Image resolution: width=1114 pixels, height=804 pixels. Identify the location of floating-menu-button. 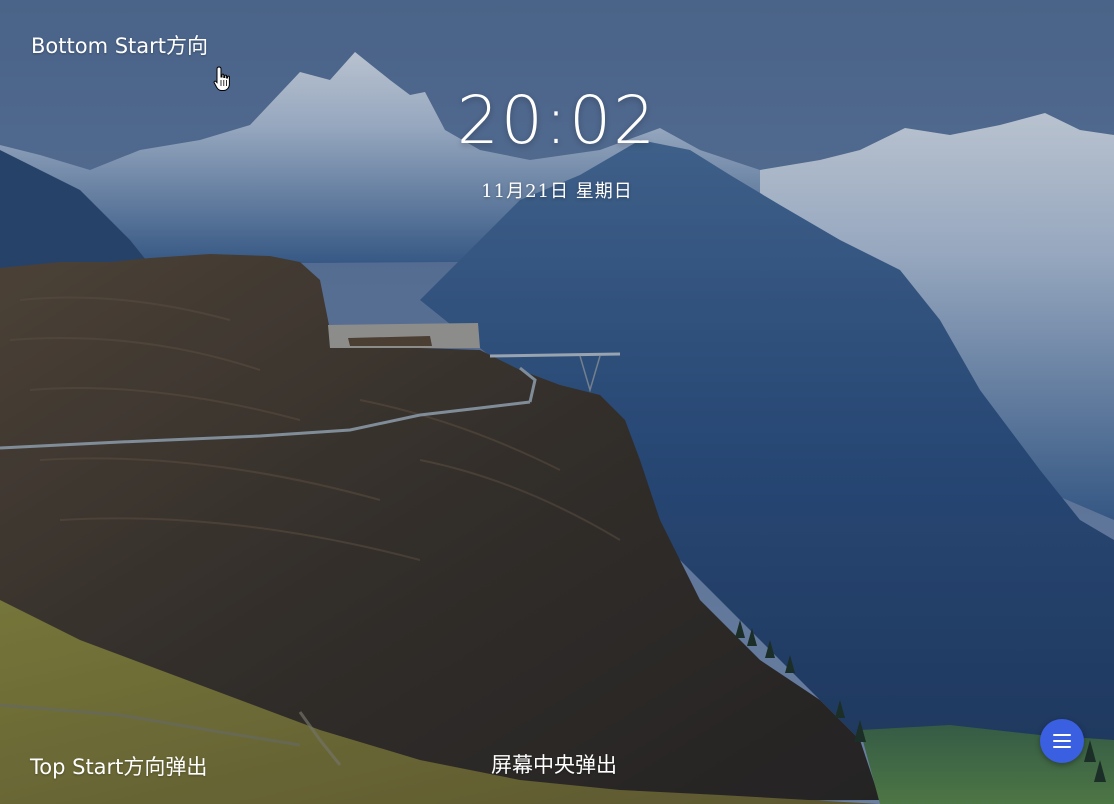
(1062, 741).